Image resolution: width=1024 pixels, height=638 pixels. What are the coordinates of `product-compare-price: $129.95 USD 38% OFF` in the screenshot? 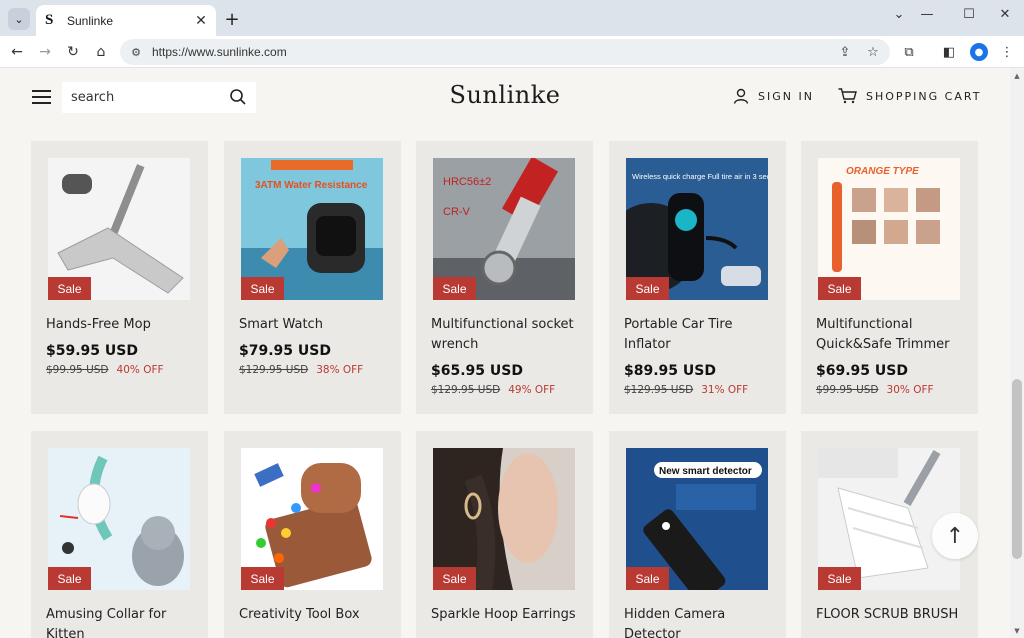 It's located at (301, 370).